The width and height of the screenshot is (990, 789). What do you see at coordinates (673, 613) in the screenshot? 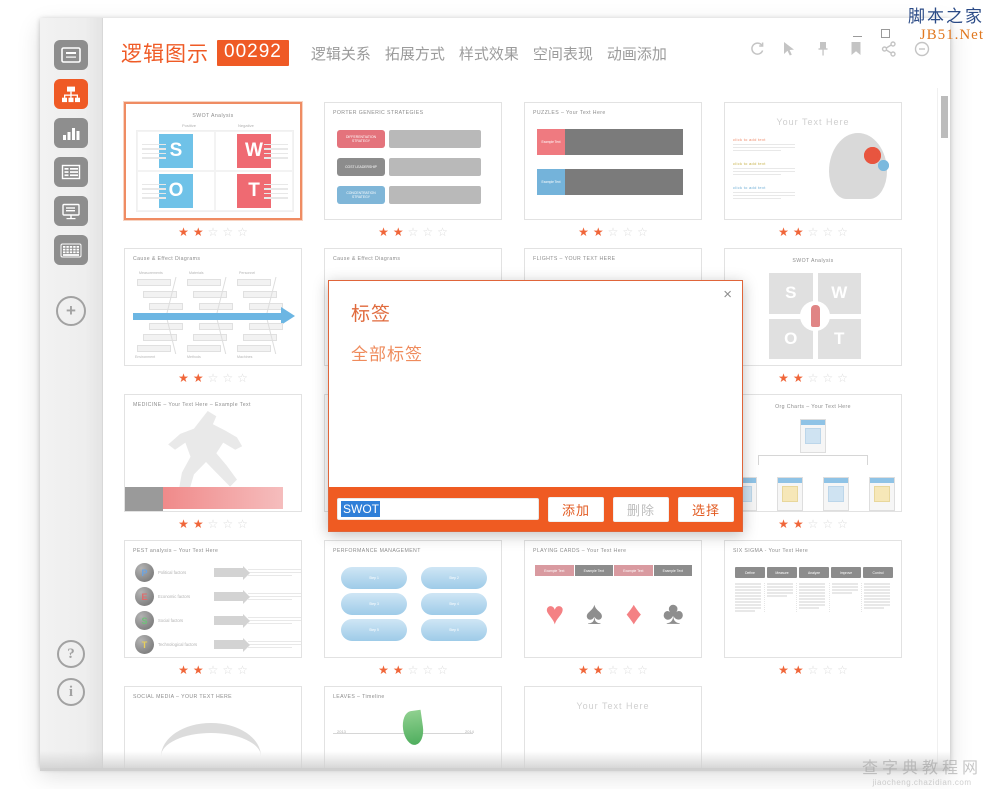
I see `club-icon: ♣` at bounding box center [673, 613].